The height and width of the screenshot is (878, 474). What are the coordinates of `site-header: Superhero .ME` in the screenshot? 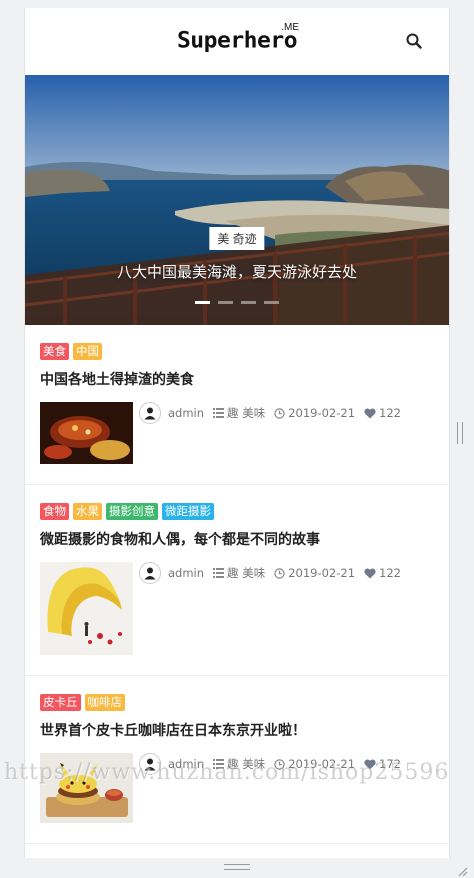 It's located at (237, 41).